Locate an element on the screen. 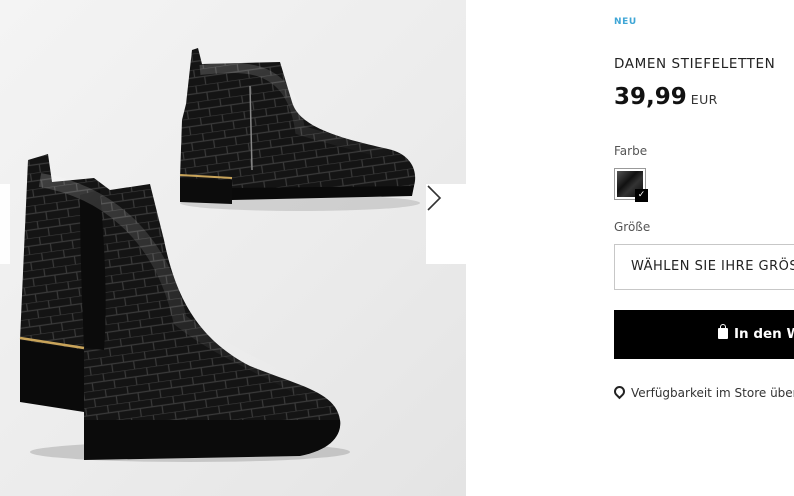 This screenshot has width=794, height=496. product-price: 39,99 EUR is located at coordinates (666, 97).